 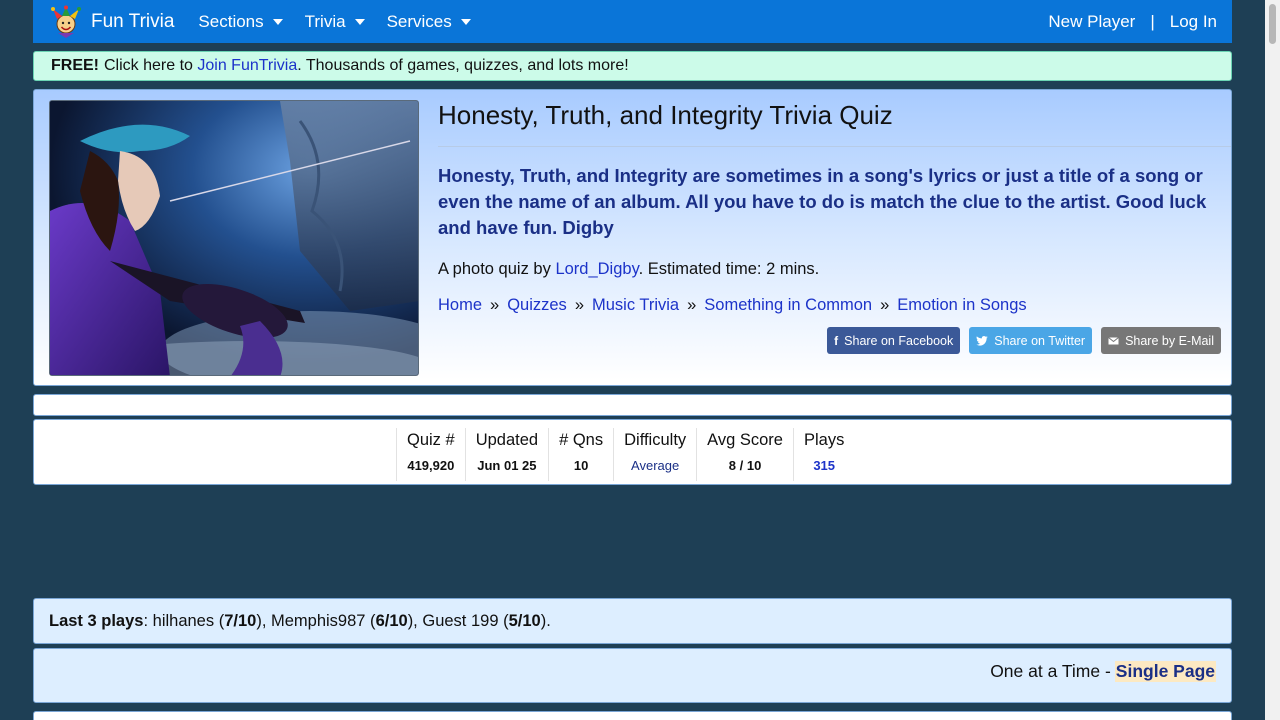 What do you see at coordinates (419, 21) in the screenshot?
I see `menu-services-label: Services` at bounding box center [419, 21].